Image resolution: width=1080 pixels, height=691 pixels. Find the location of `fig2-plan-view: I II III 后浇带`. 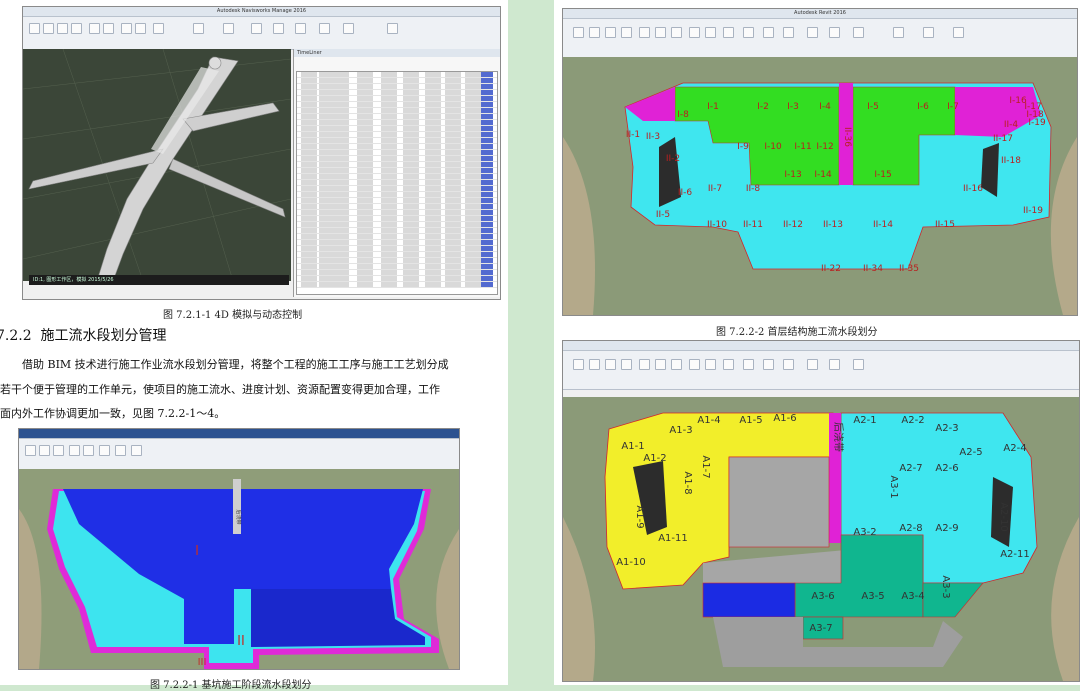

fig2-plan-view: I II III 后浇带 is located at coordinates (239, 569).